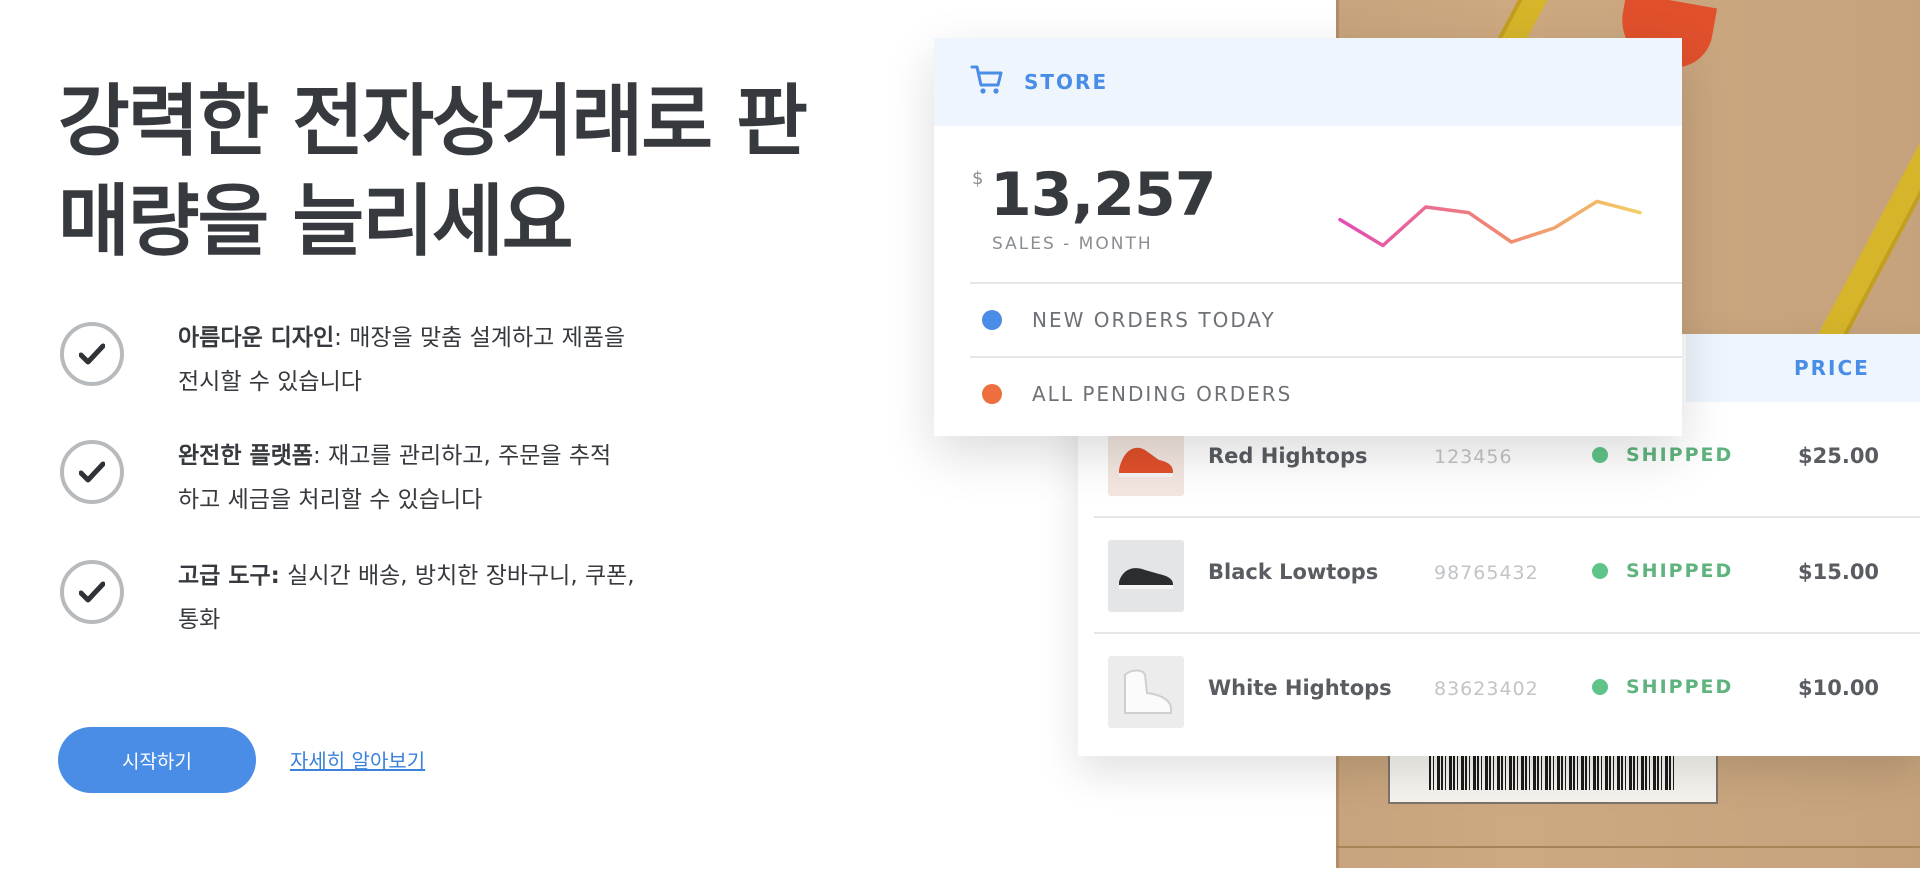  What do you see at coordinates (1072, 244) in the screenshot?
I see `sales-caption: SALES - MONTH` at bounding box center [1072, 244].